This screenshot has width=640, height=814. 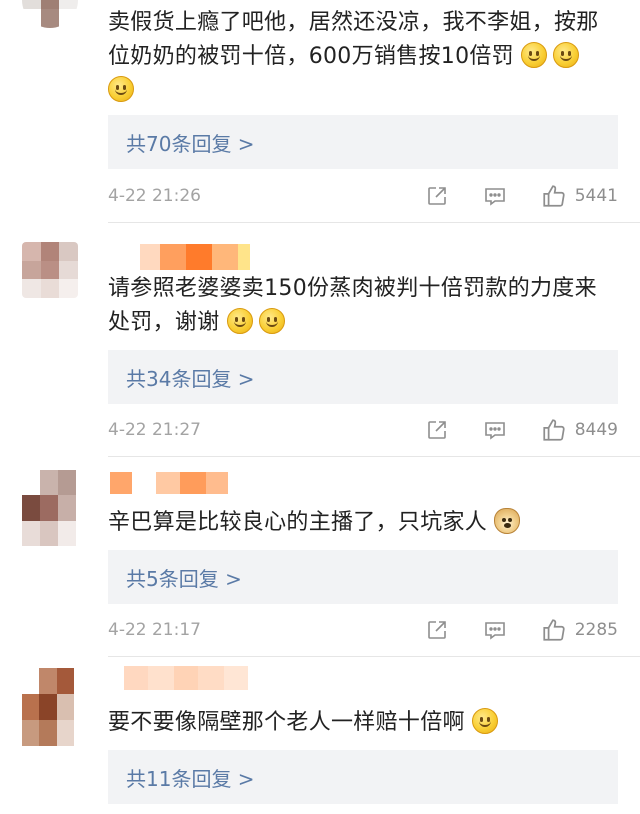 What do you see at coordinates (363, 430) in the screenshot?
I see `comment-meta: 4-22 21:27 8449` at bounding box center [363, 430].